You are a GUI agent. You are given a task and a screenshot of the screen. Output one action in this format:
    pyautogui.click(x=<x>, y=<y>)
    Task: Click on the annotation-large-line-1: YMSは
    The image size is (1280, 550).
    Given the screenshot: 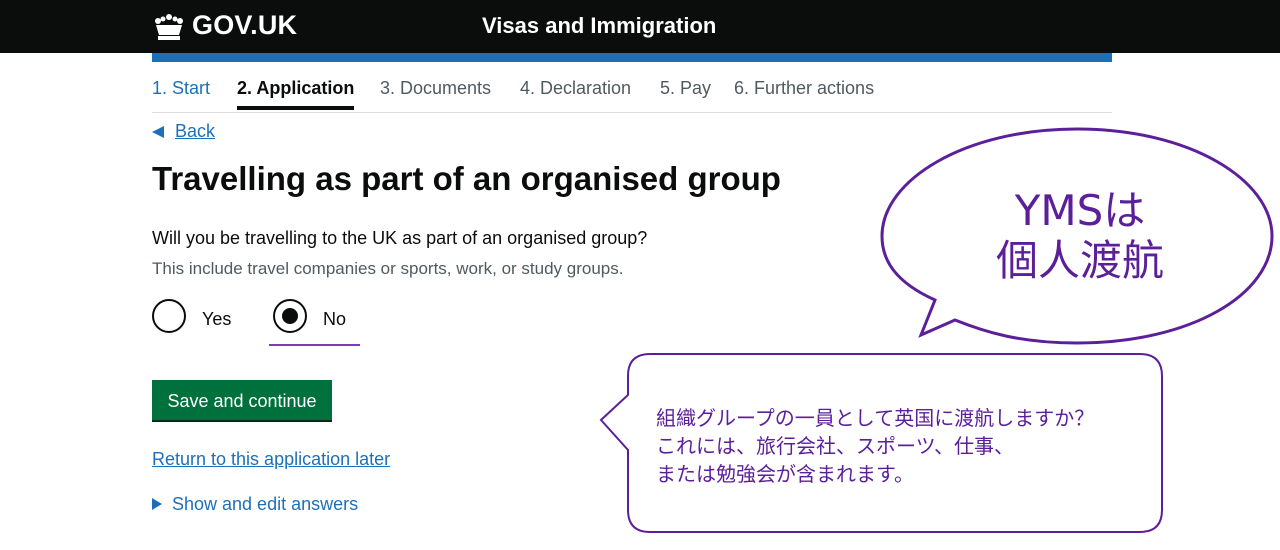 What is the action you would take?
    pyautogui.click(x=1080, y=210)
    